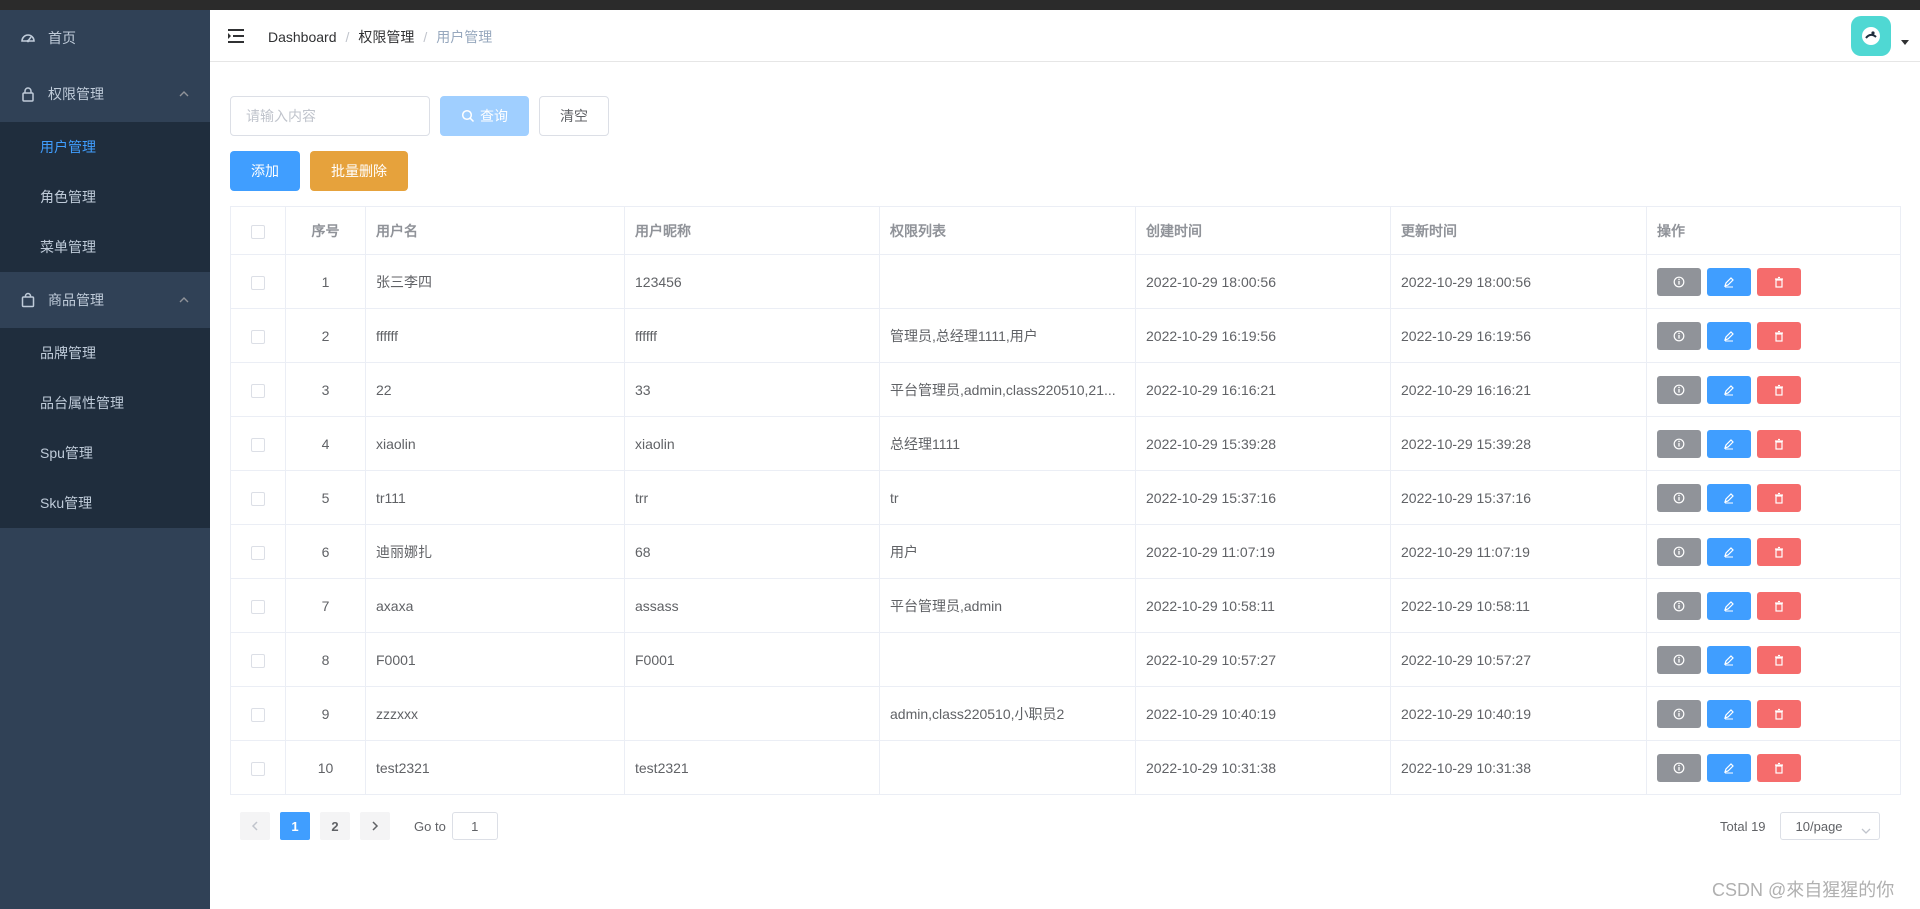  What do you see at coordinates (335, 826) in the screenshot?
I see `page-2-button: 2` at bounding box center [335, 826].